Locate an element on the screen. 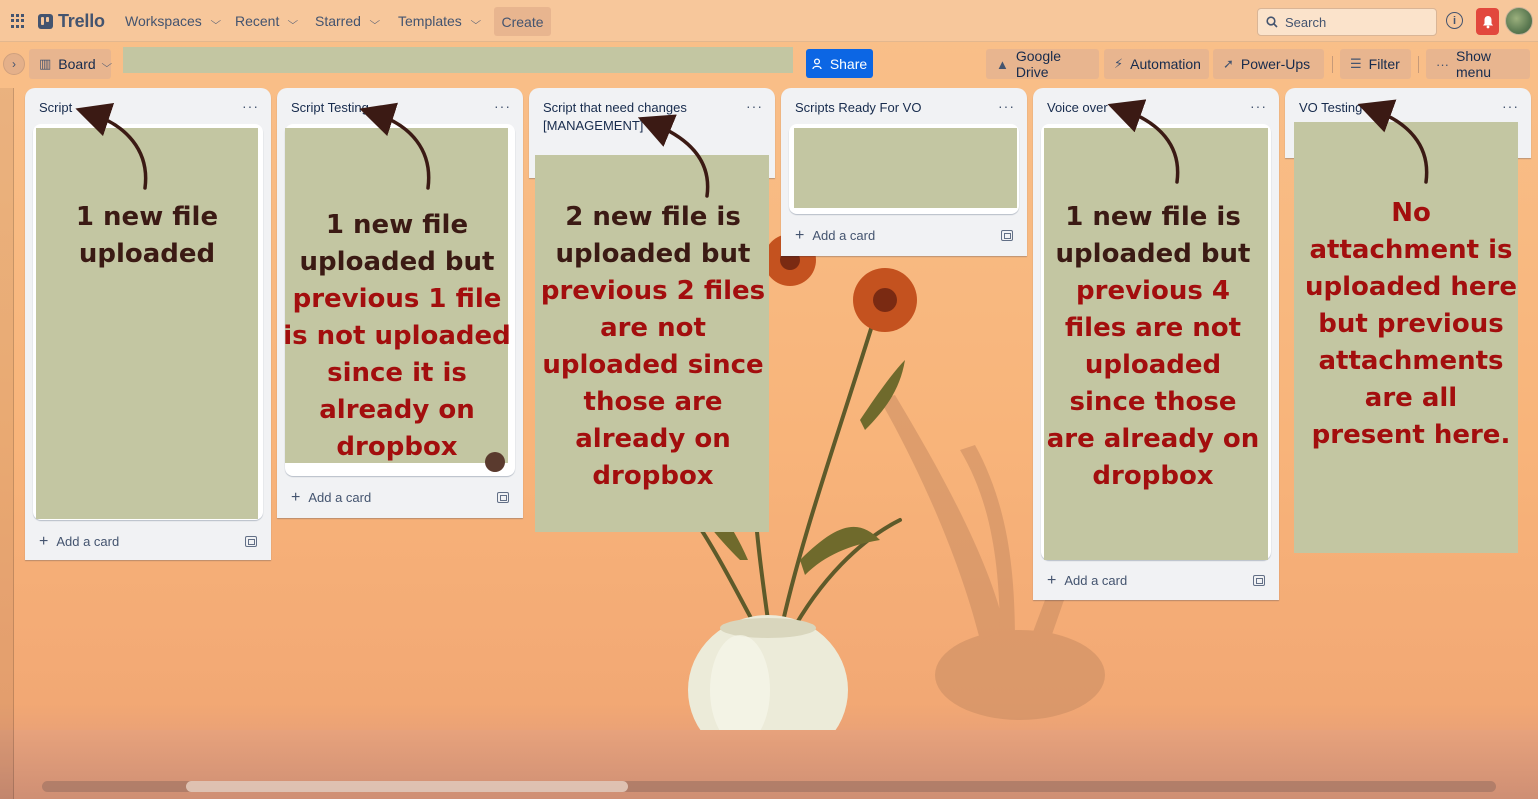 This screenshot has height=799, width=1538. templates-menu: Templates ⌵ is located at coordinates (438, 21).